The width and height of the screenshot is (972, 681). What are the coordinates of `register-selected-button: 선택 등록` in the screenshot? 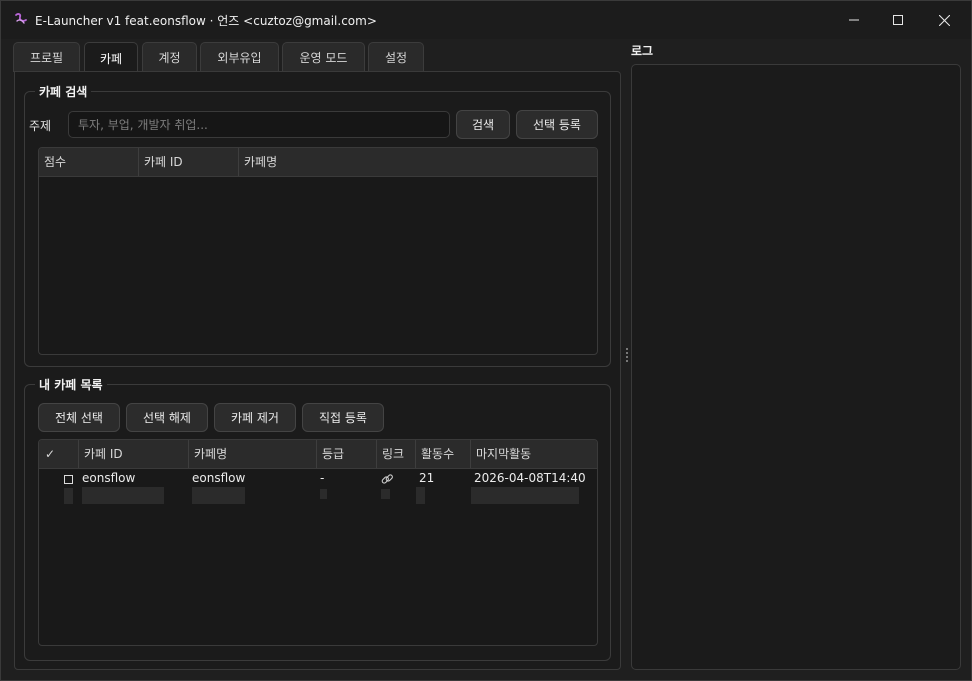 It's located at (557, 124).